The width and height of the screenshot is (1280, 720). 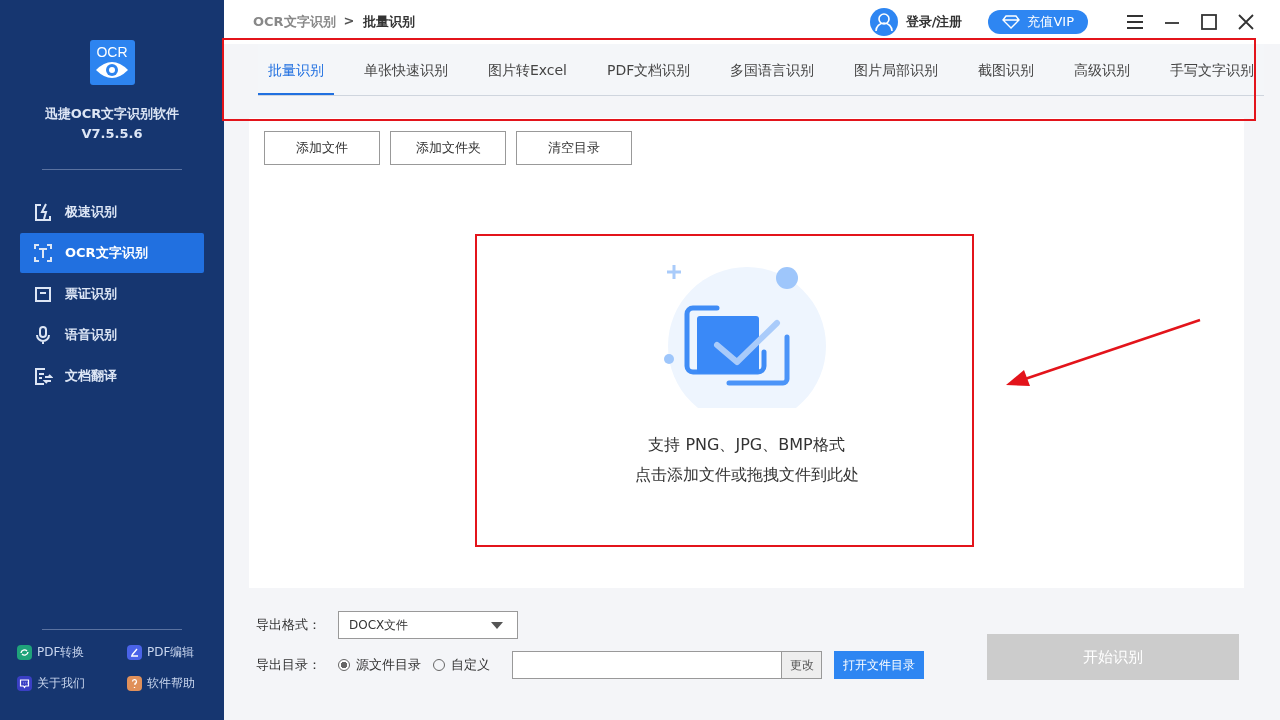 I want to click on nav-item: OCR文字识别, so click(x=112, y=253).